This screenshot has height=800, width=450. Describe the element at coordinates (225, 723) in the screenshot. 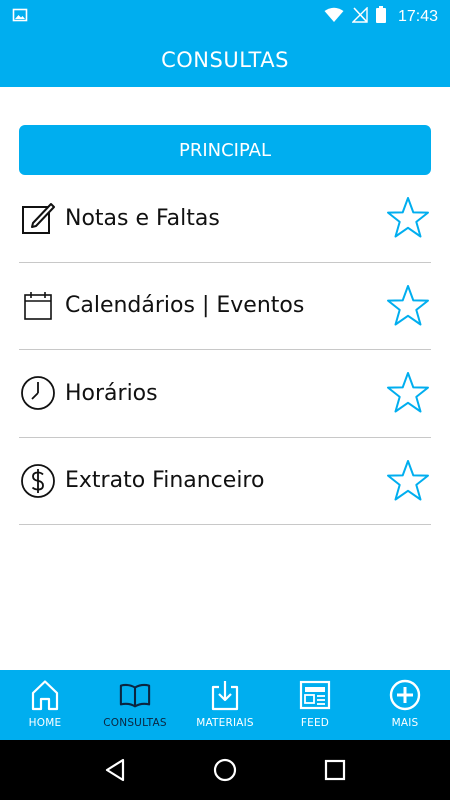

I see `nav-label: MATERIAIS` at that location.